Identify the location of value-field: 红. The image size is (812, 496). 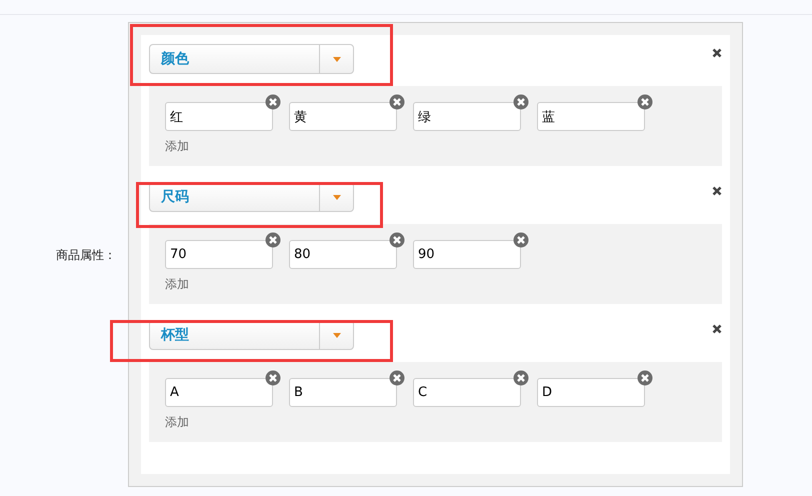
(219, 116).